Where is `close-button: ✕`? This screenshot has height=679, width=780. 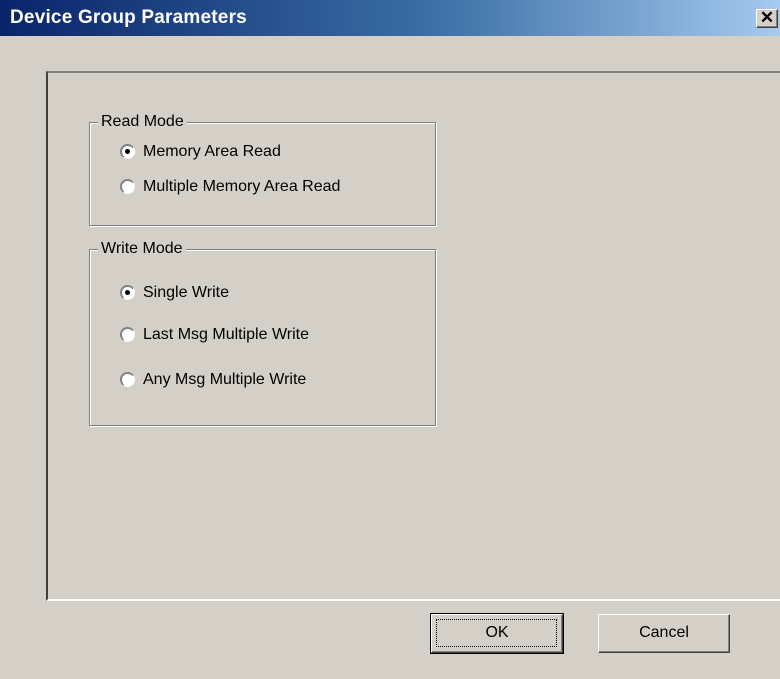 close-button: ✕ is located at coordinates (767, 18).